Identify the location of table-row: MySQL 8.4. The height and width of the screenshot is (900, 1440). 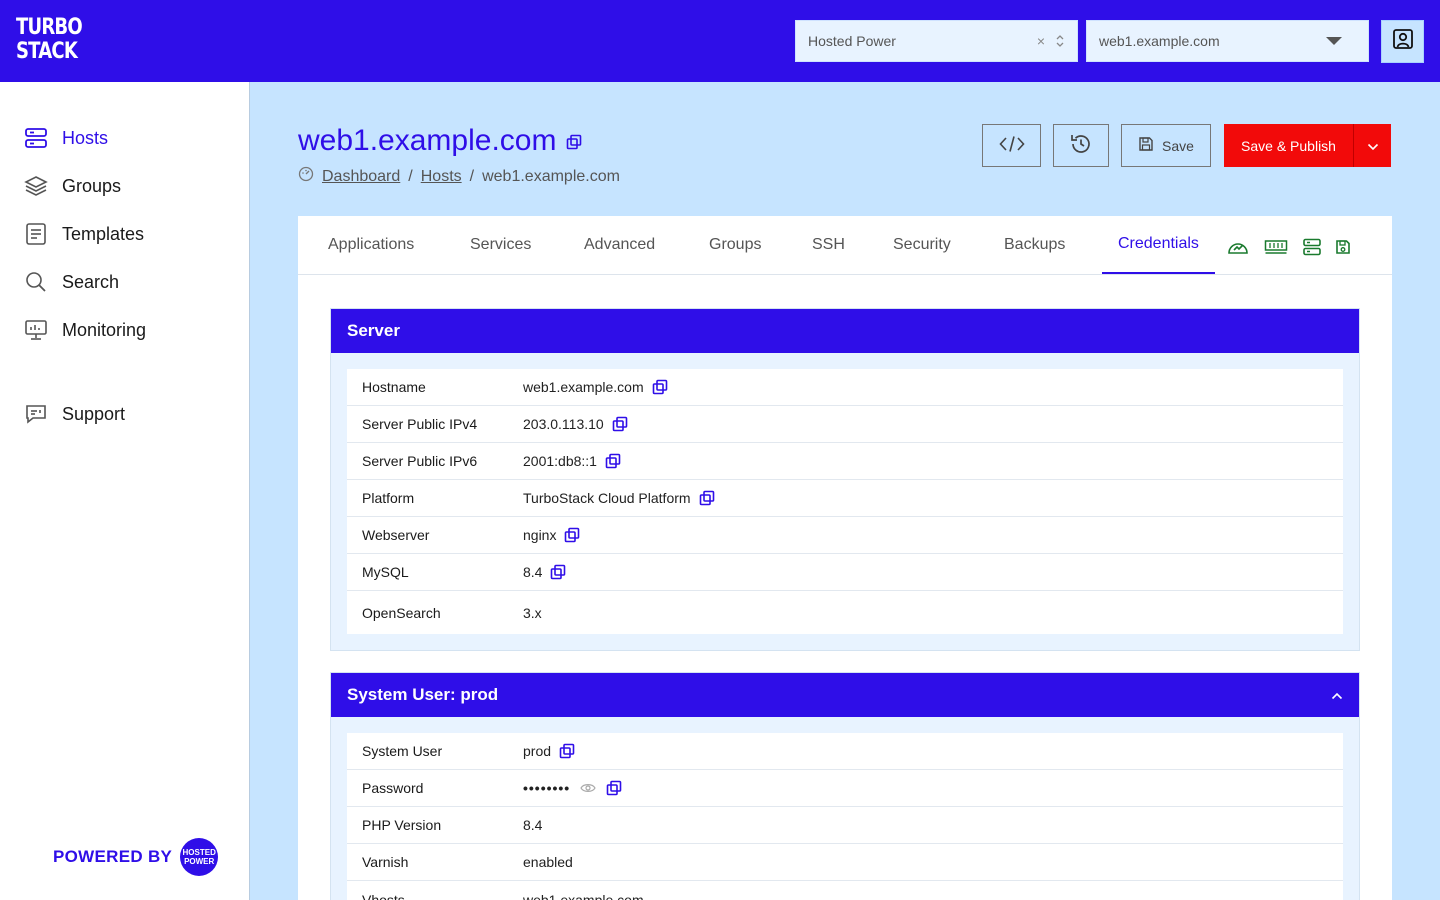
(845, 572).